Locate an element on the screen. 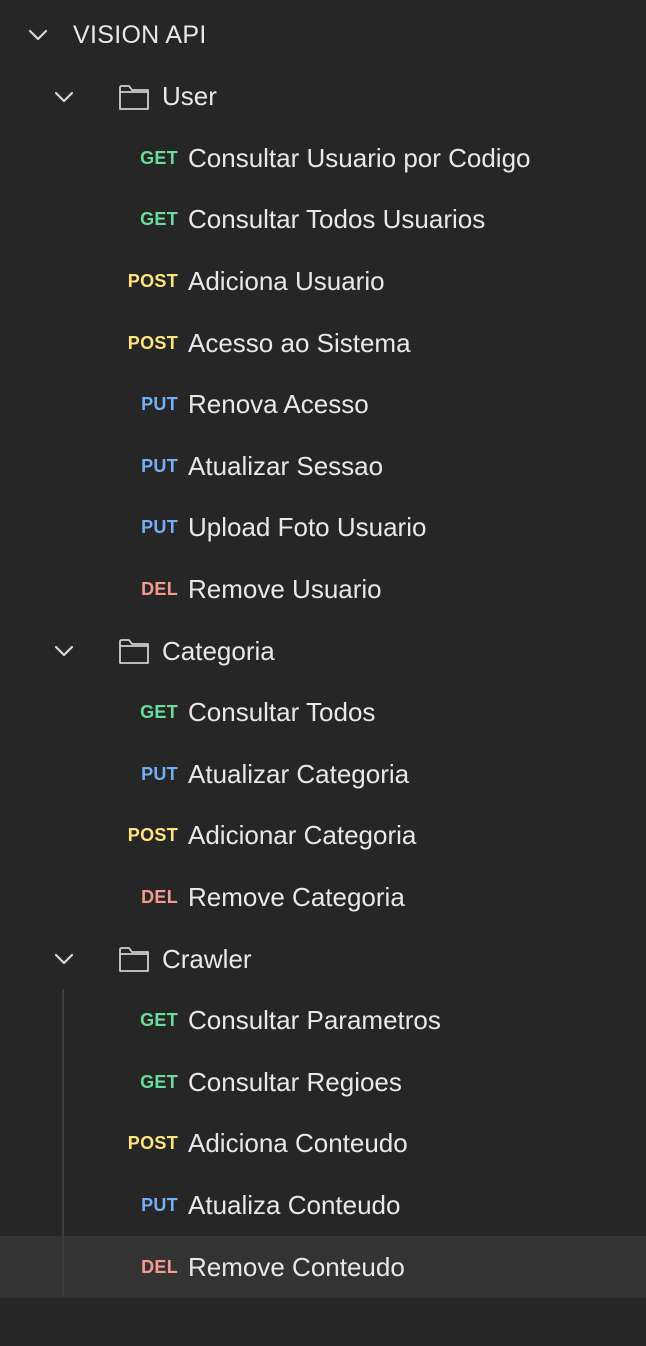  request-name: Adicionar Categoria is located at coordinates (302, 835).